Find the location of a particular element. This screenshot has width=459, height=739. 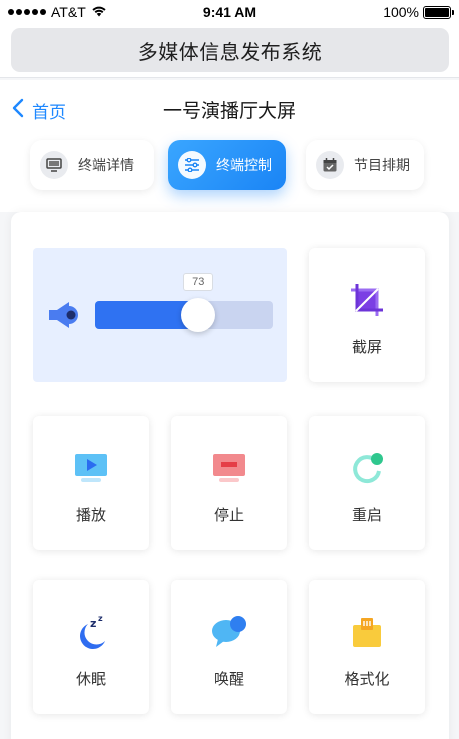

wake-button: 唤醒 is located at coordinates (229, 647).